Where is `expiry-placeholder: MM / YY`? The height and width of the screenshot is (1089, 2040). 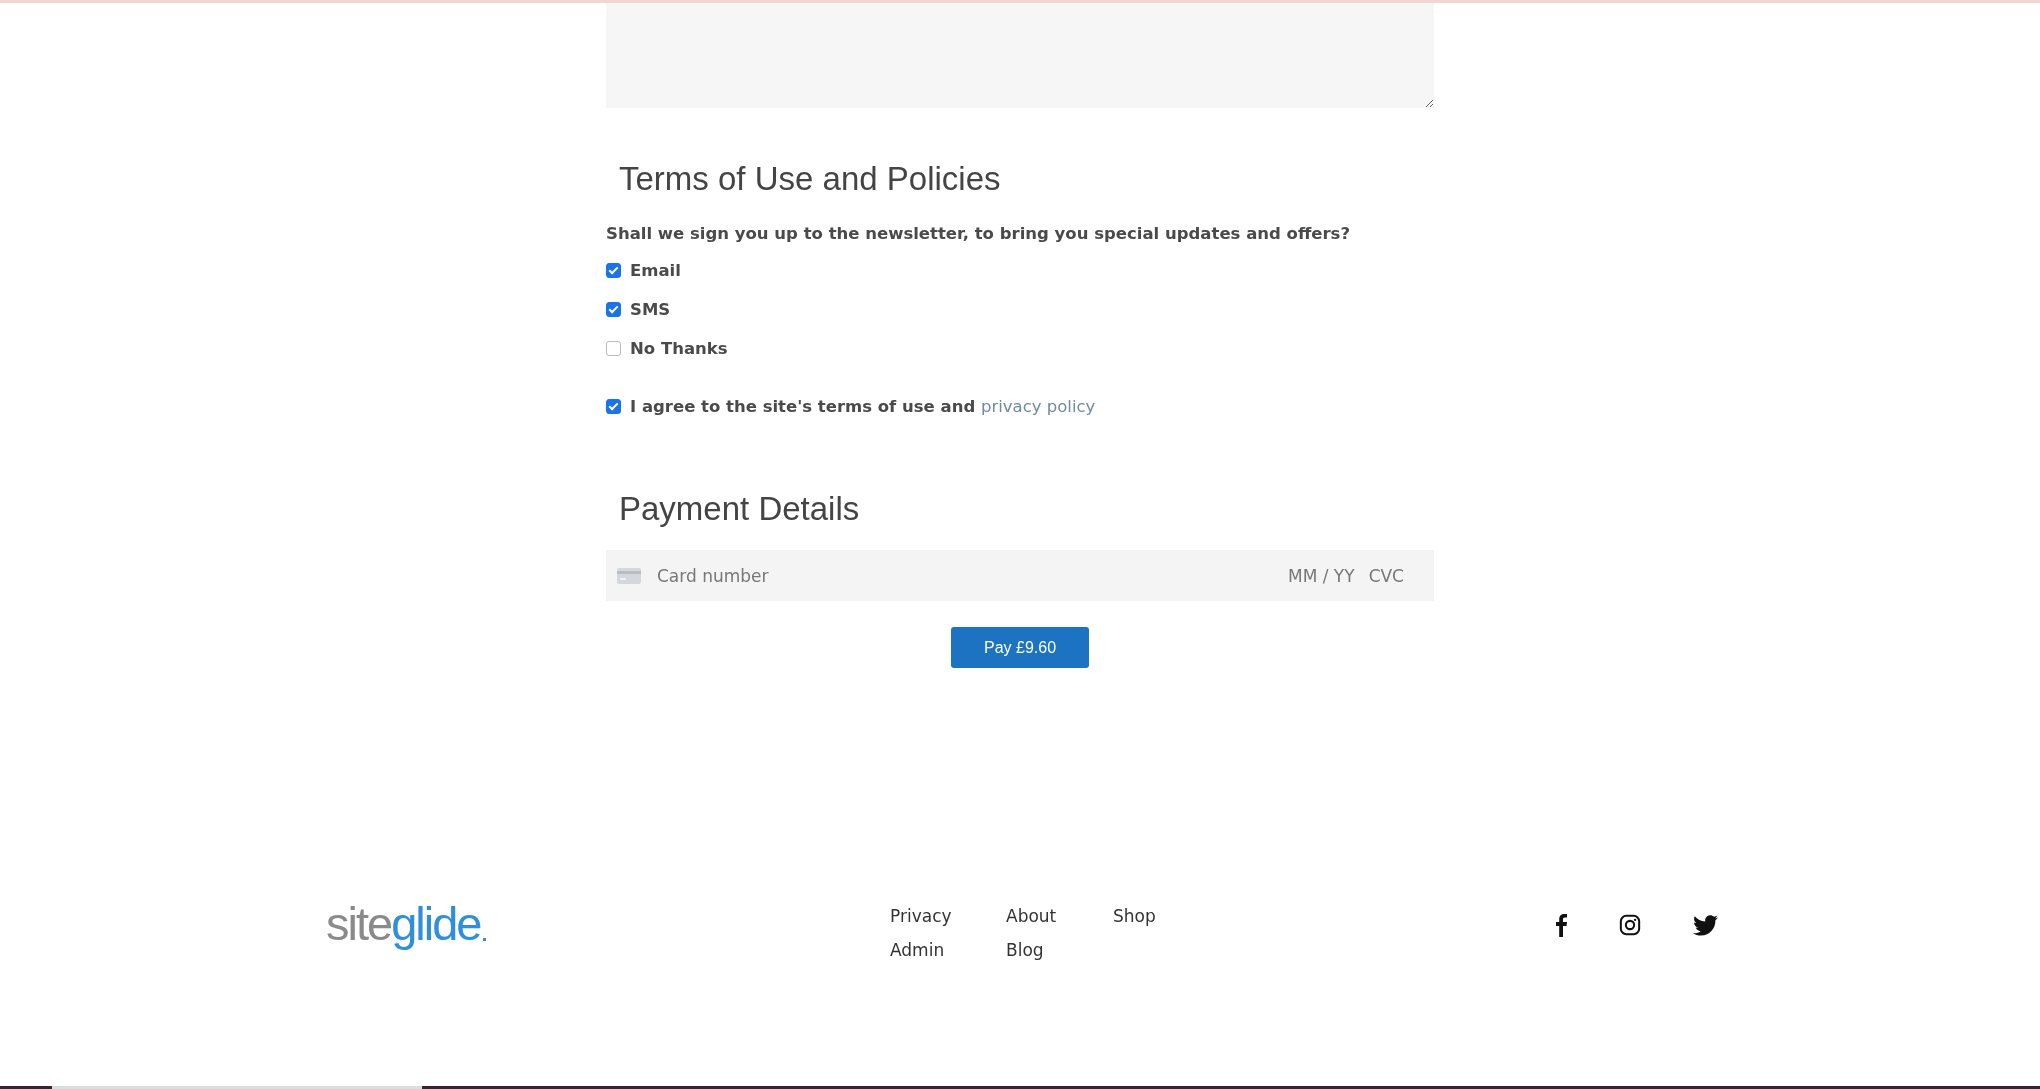
expiry-placeholder: MM / YY is located at coordinates (1321, 575).